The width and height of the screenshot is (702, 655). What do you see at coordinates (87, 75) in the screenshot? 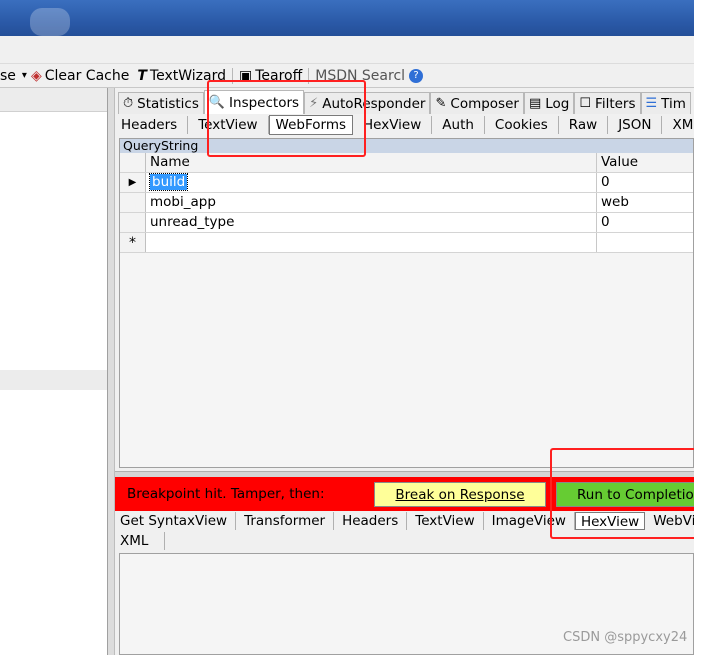
I see `clear-cache-label: Clear Cache` at bounding box center [87, 75].